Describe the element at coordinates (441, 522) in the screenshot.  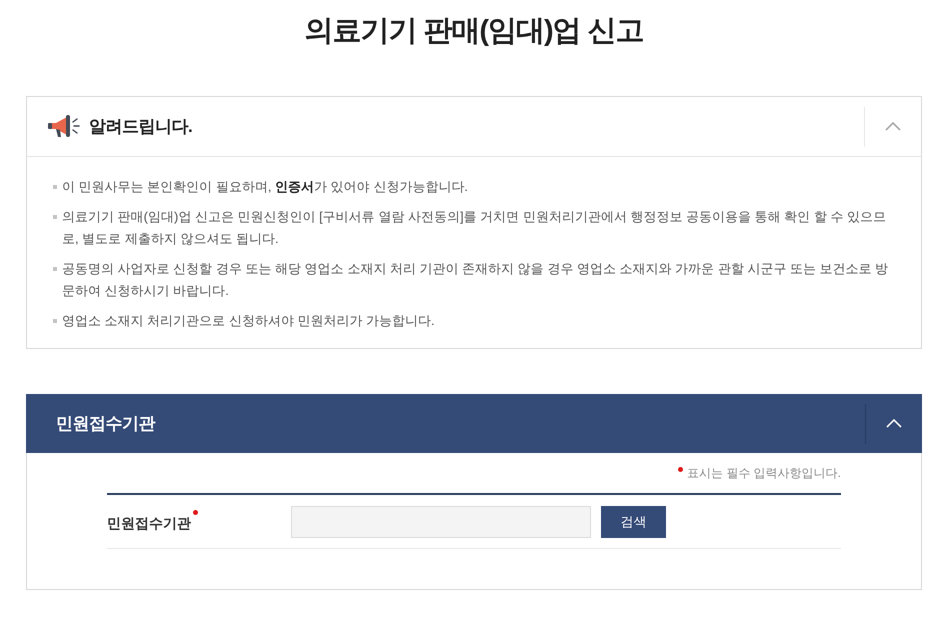
I see `input-field` at that location.